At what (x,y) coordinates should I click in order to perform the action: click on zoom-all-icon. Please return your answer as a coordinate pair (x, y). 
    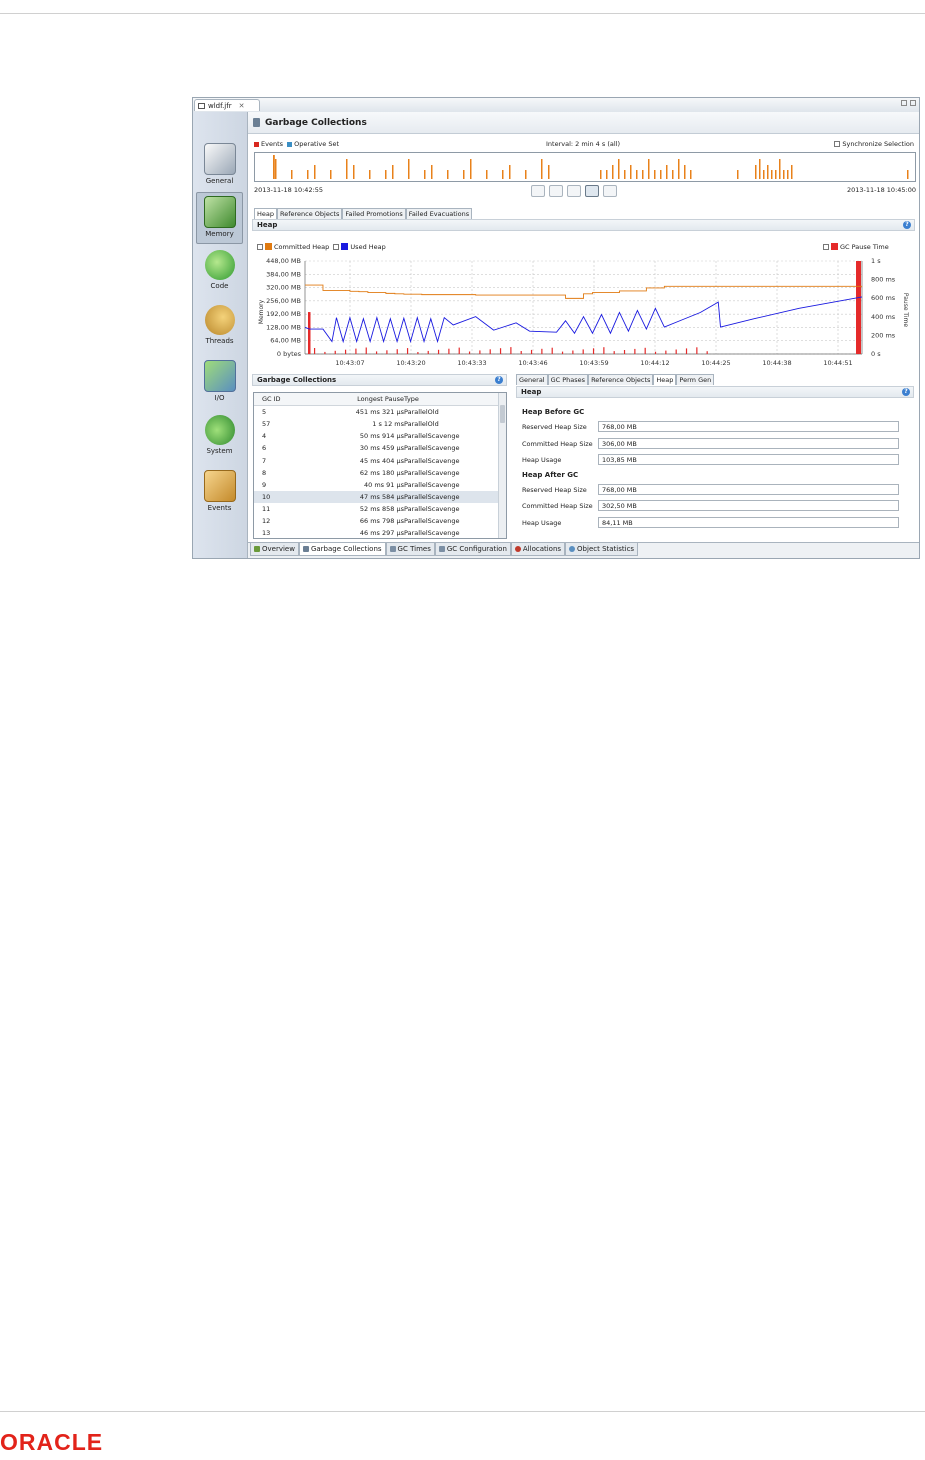
    Looking at the image, I should click on (592, 191).